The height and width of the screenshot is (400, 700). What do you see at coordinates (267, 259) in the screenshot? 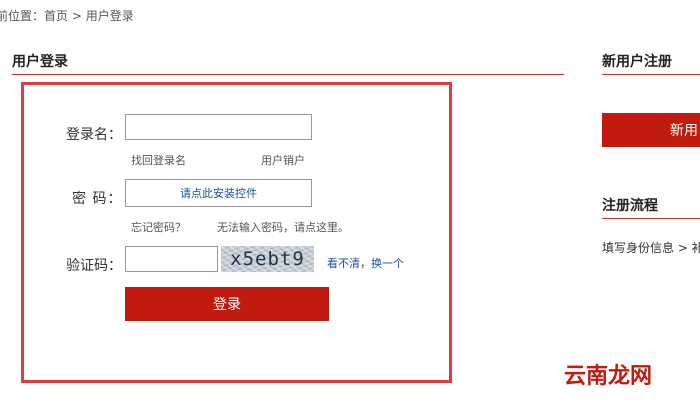
I see `captcha-image: x5ebt9` at bounding box center [267, 259].